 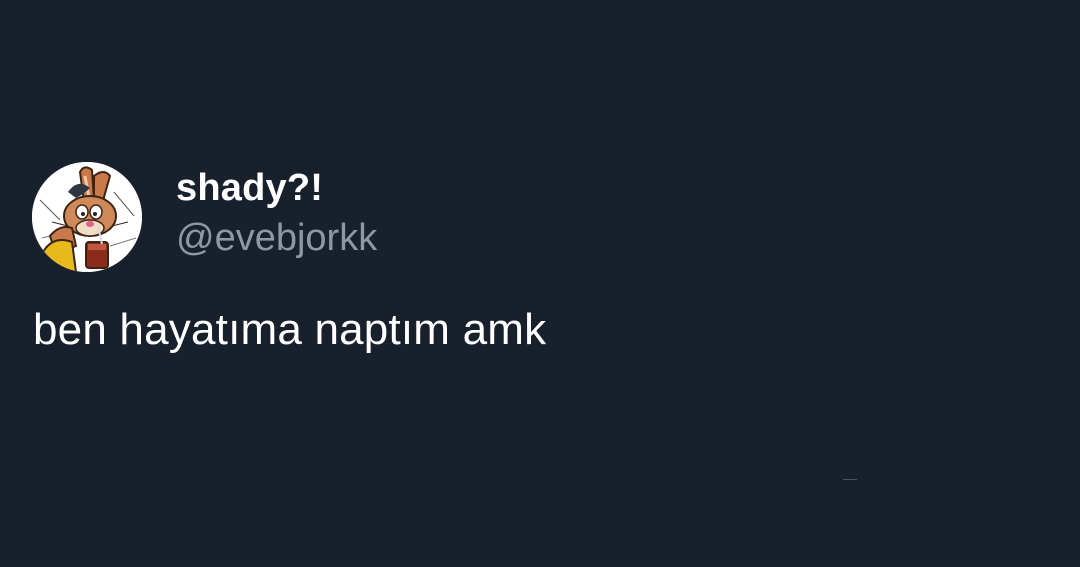 What do you see at coordinates (290, 329) in the screenshot?
I see `tweet-text: ben hayatıma naptım amk` at bounding box center [290, 329].